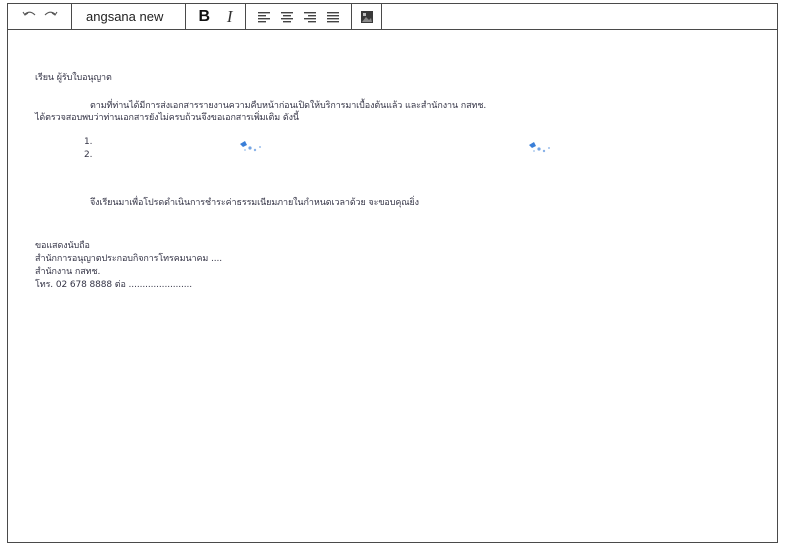 The image size is (785, 546). Describe the element at coordinates (88, 142) in the screenshot. I see `list-item-1: 1.` at that location.